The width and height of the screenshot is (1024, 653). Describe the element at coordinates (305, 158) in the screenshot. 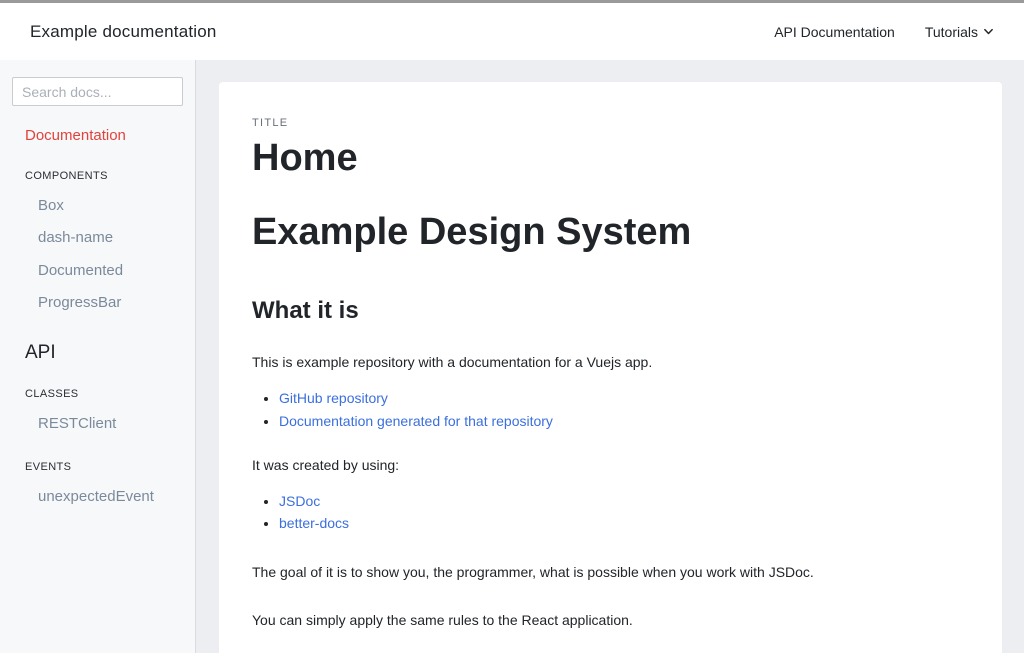

I see `page-title: Home` at that location.